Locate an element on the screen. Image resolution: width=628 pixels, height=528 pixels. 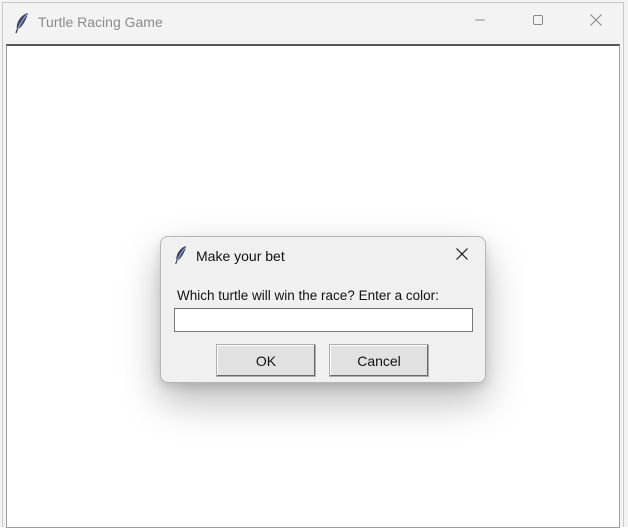
dialog-close-button is located at coordinates (462, 256).